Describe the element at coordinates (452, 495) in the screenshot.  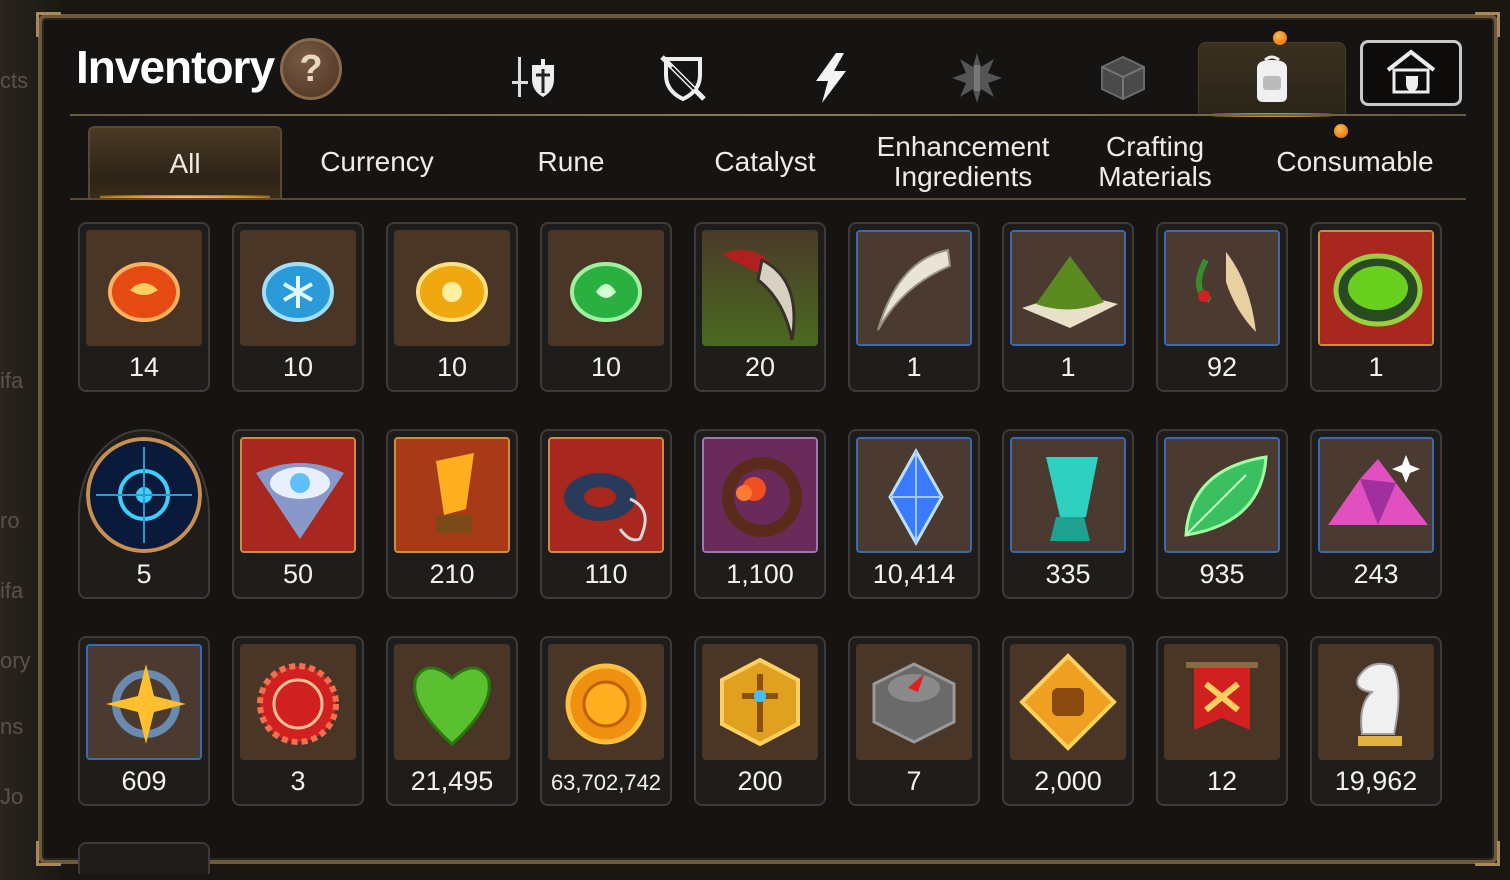
I see `amber-crystal-icon` at that location.